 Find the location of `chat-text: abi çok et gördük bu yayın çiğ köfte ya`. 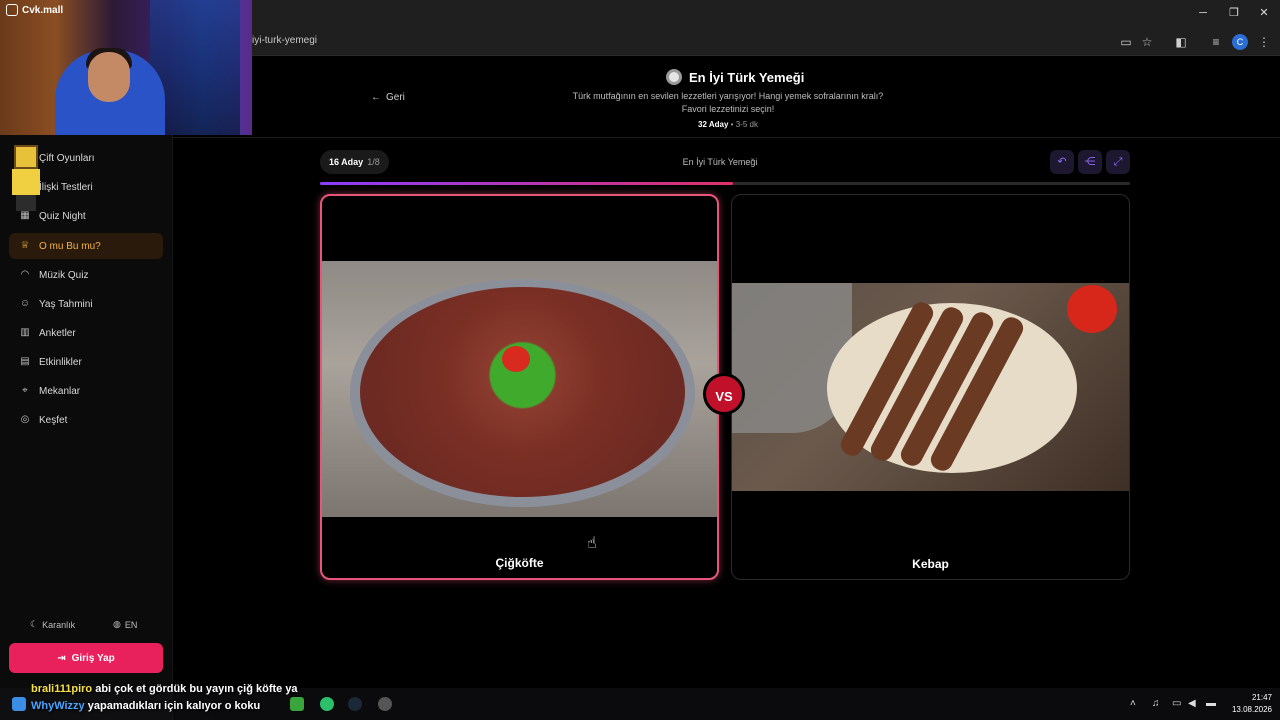

chat-text: abi çok et gördük bu yayın çiğ köfte ya is located at coordinates (196, 689).